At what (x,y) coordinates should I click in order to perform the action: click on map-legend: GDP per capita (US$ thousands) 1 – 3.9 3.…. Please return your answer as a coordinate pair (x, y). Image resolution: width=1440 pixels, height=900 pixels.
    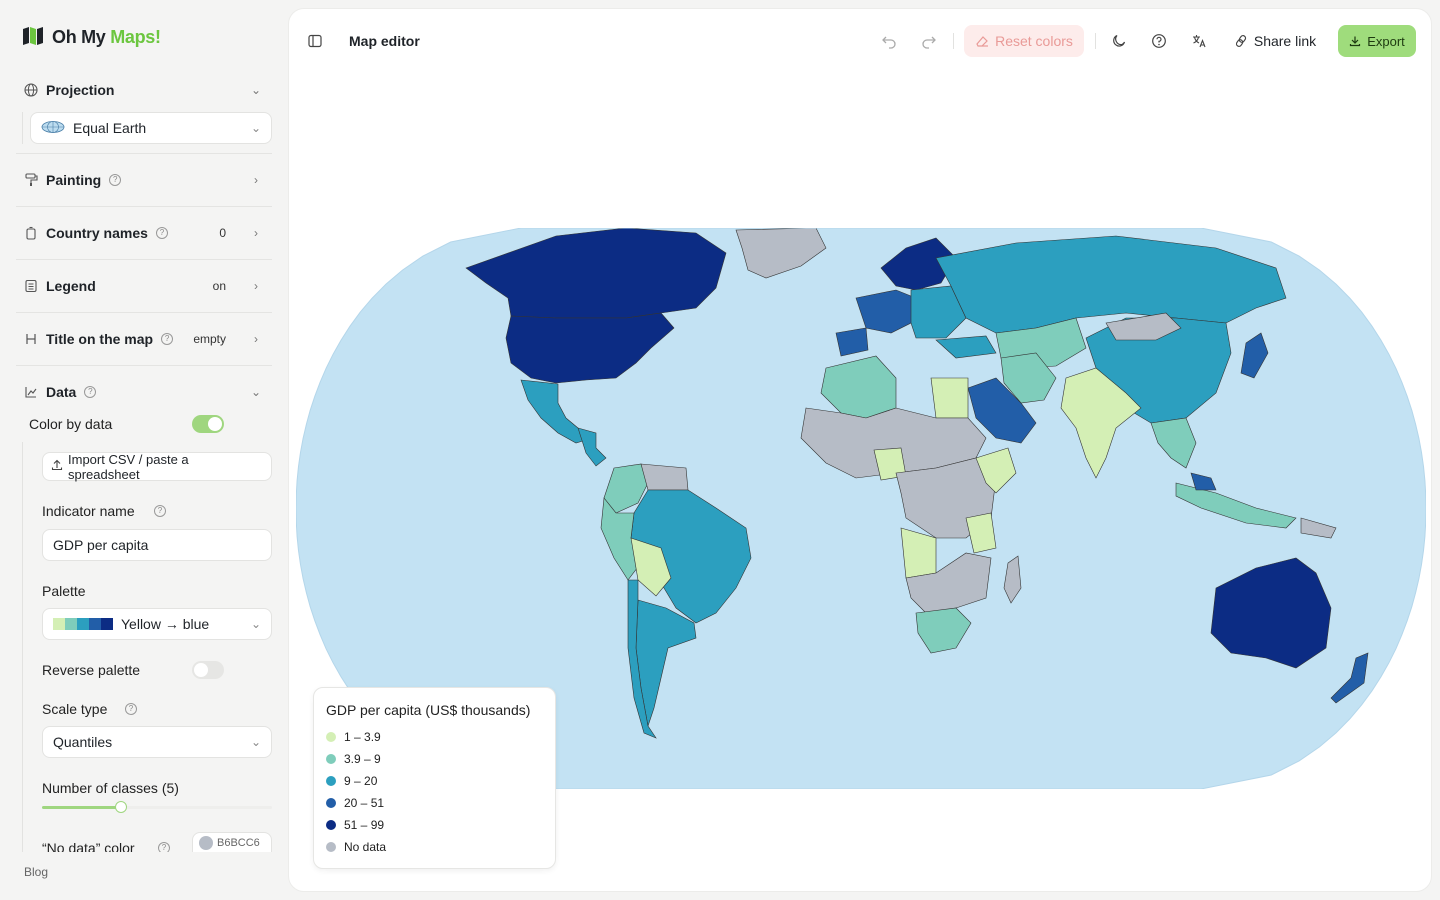
    Looking at the image, I should click on (434, 778).